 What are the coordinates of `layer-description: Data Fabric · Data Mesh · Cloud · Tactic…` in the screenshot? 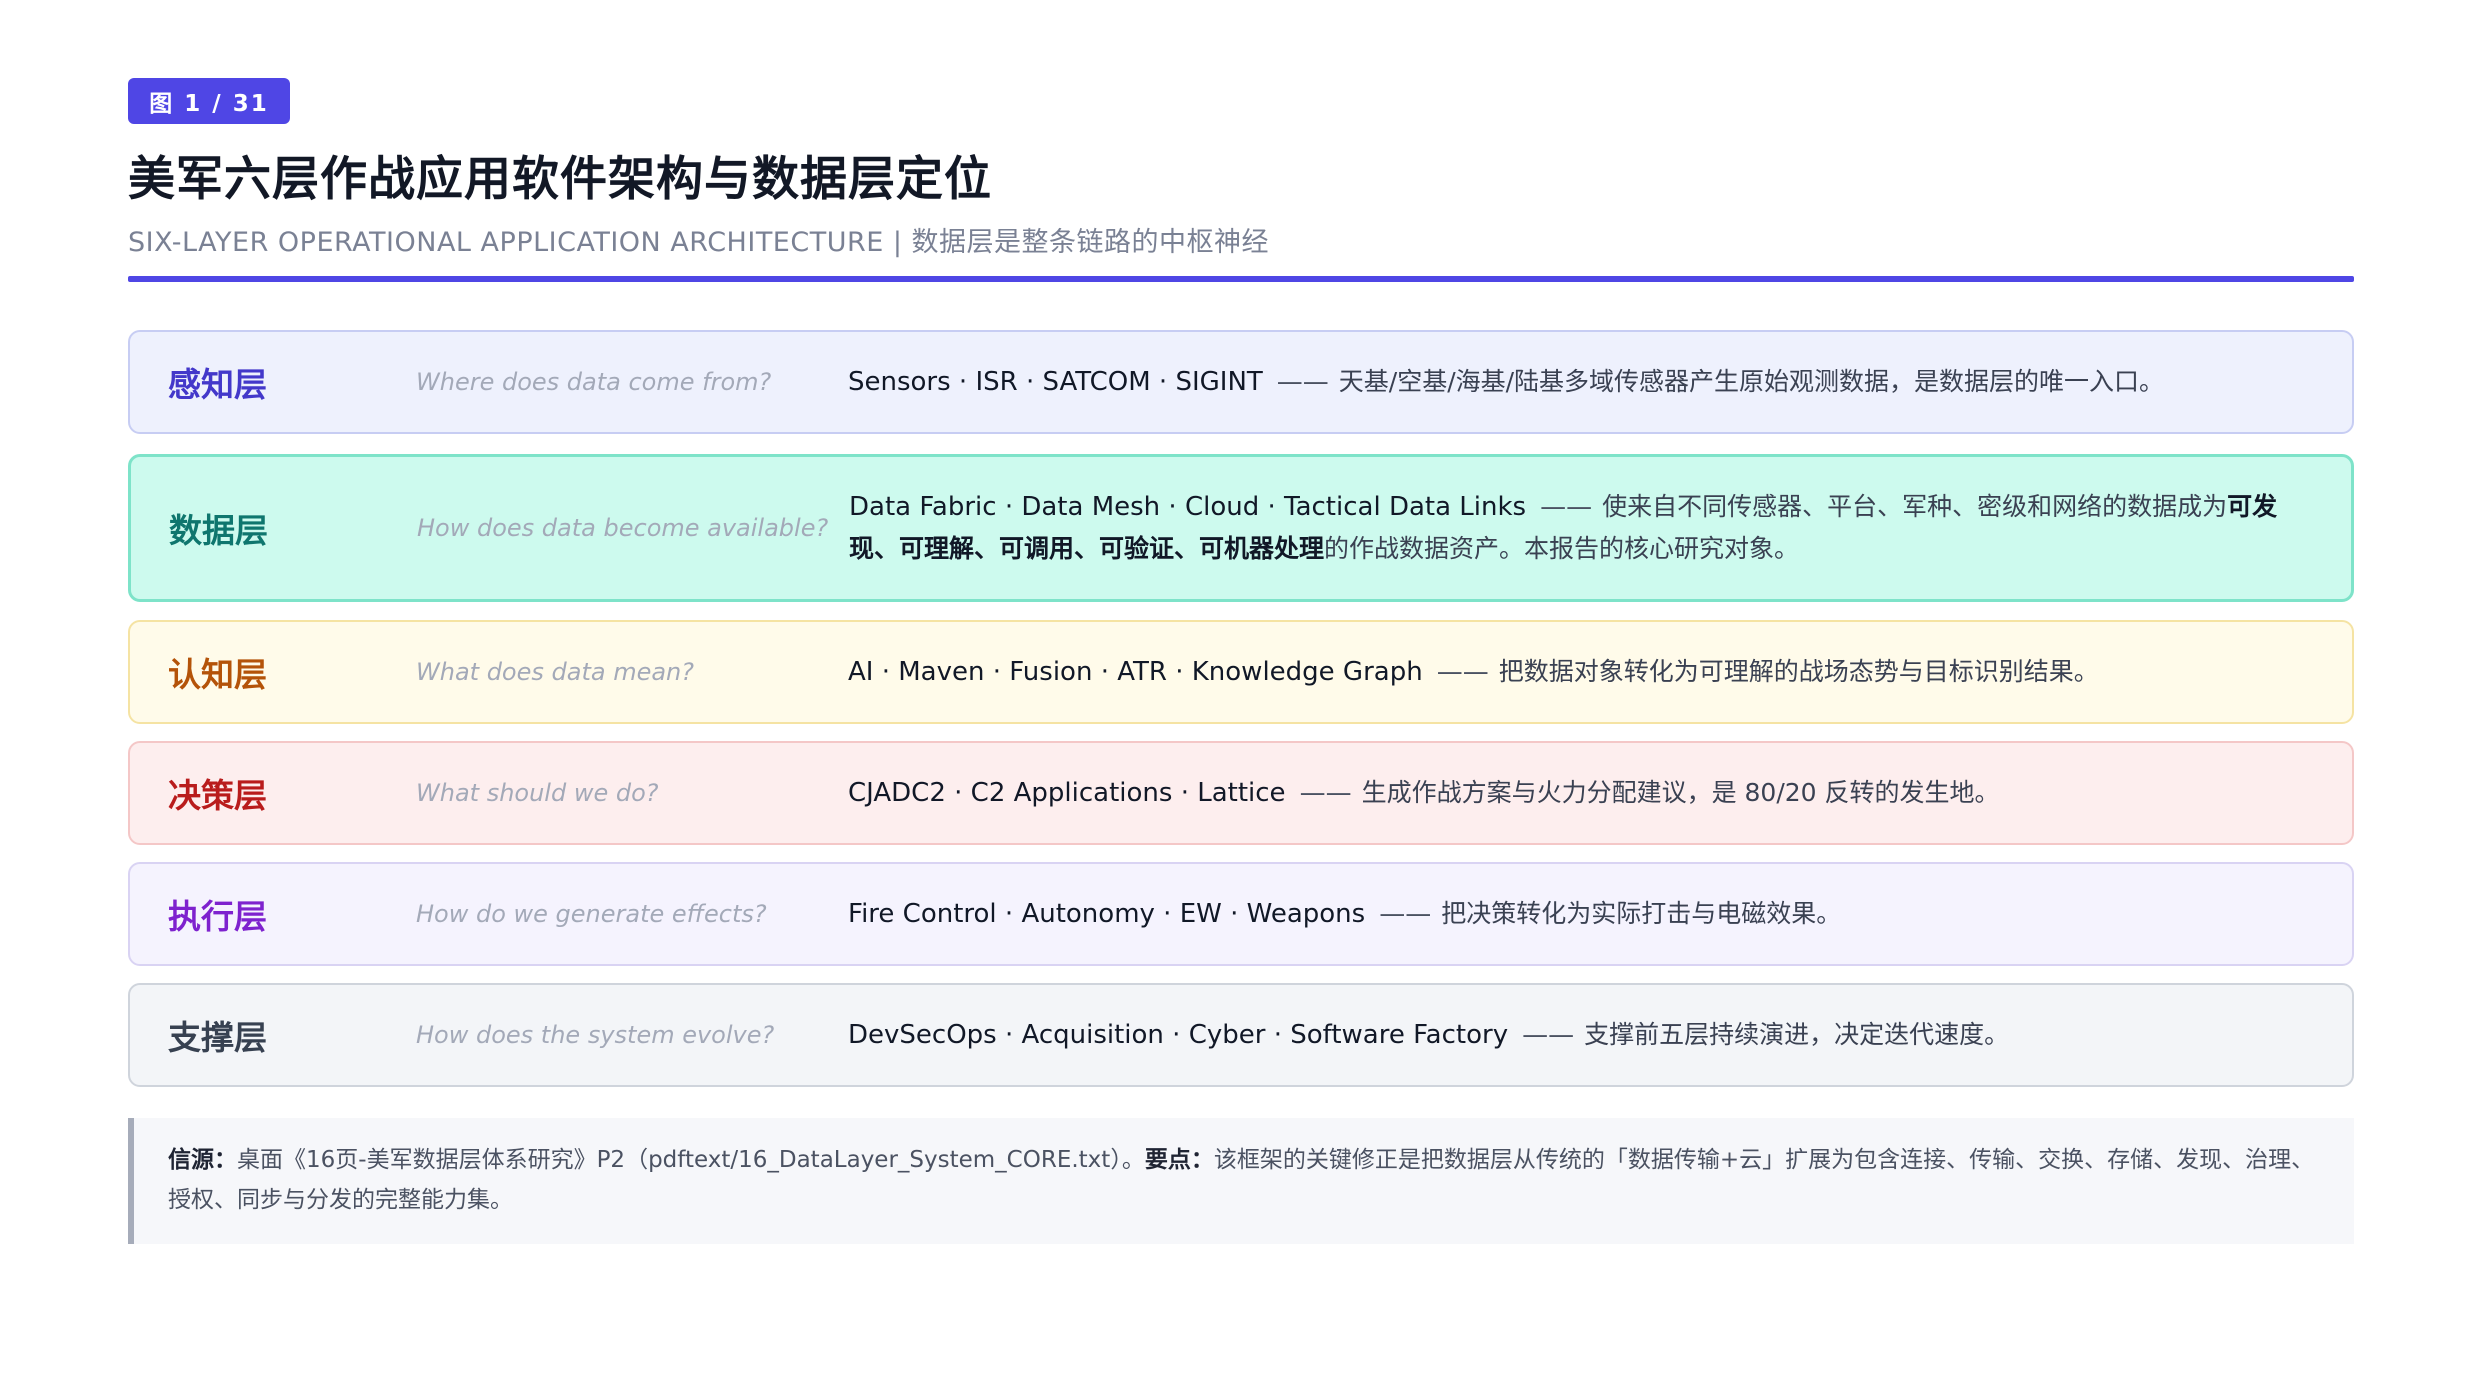 It's located at (1580, 528).